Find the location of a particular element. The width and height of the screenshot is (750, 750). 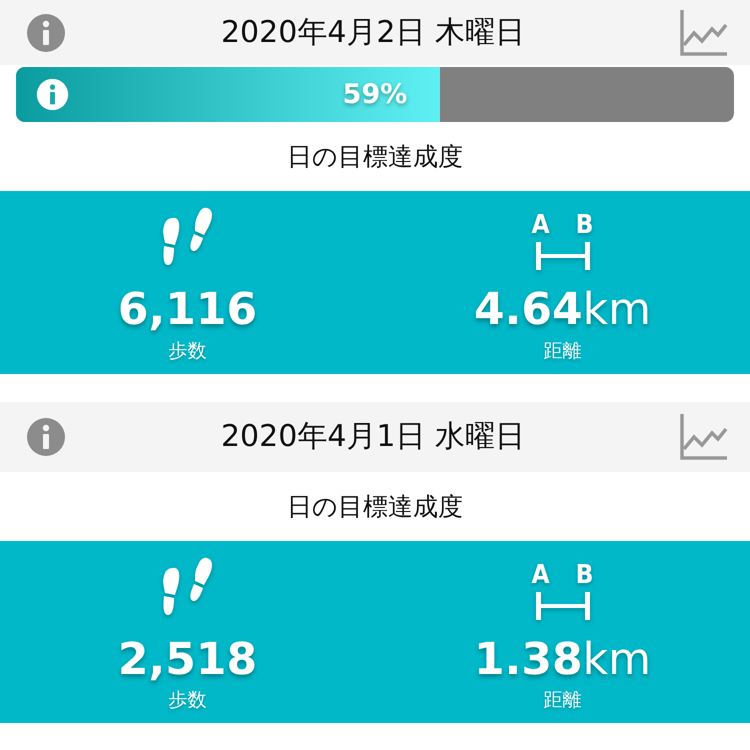

stat-value: 2,518 is located at coordinates (188, 660).